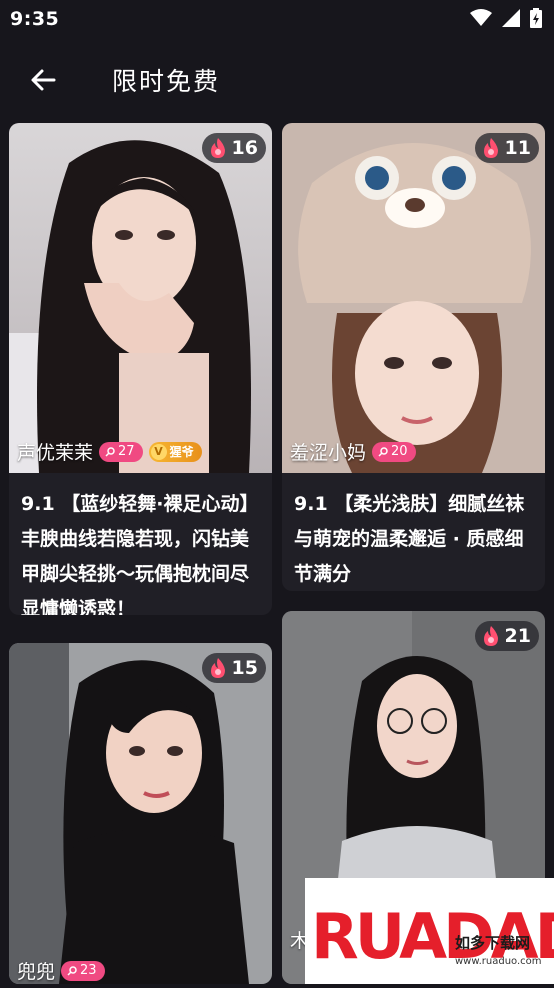 This screenshot has width=554, height=988. I want to click on status-bar: 9:35, so click(277, 20).